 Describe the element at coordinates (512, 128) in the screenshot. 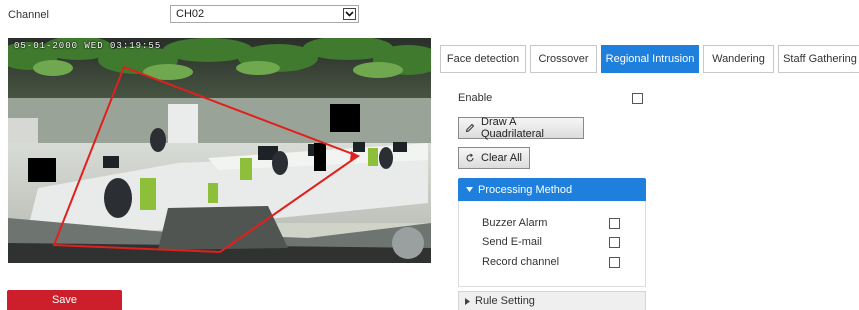

I see `draw-quadrilateral-label: Draw A Quadrilateral` at that location.